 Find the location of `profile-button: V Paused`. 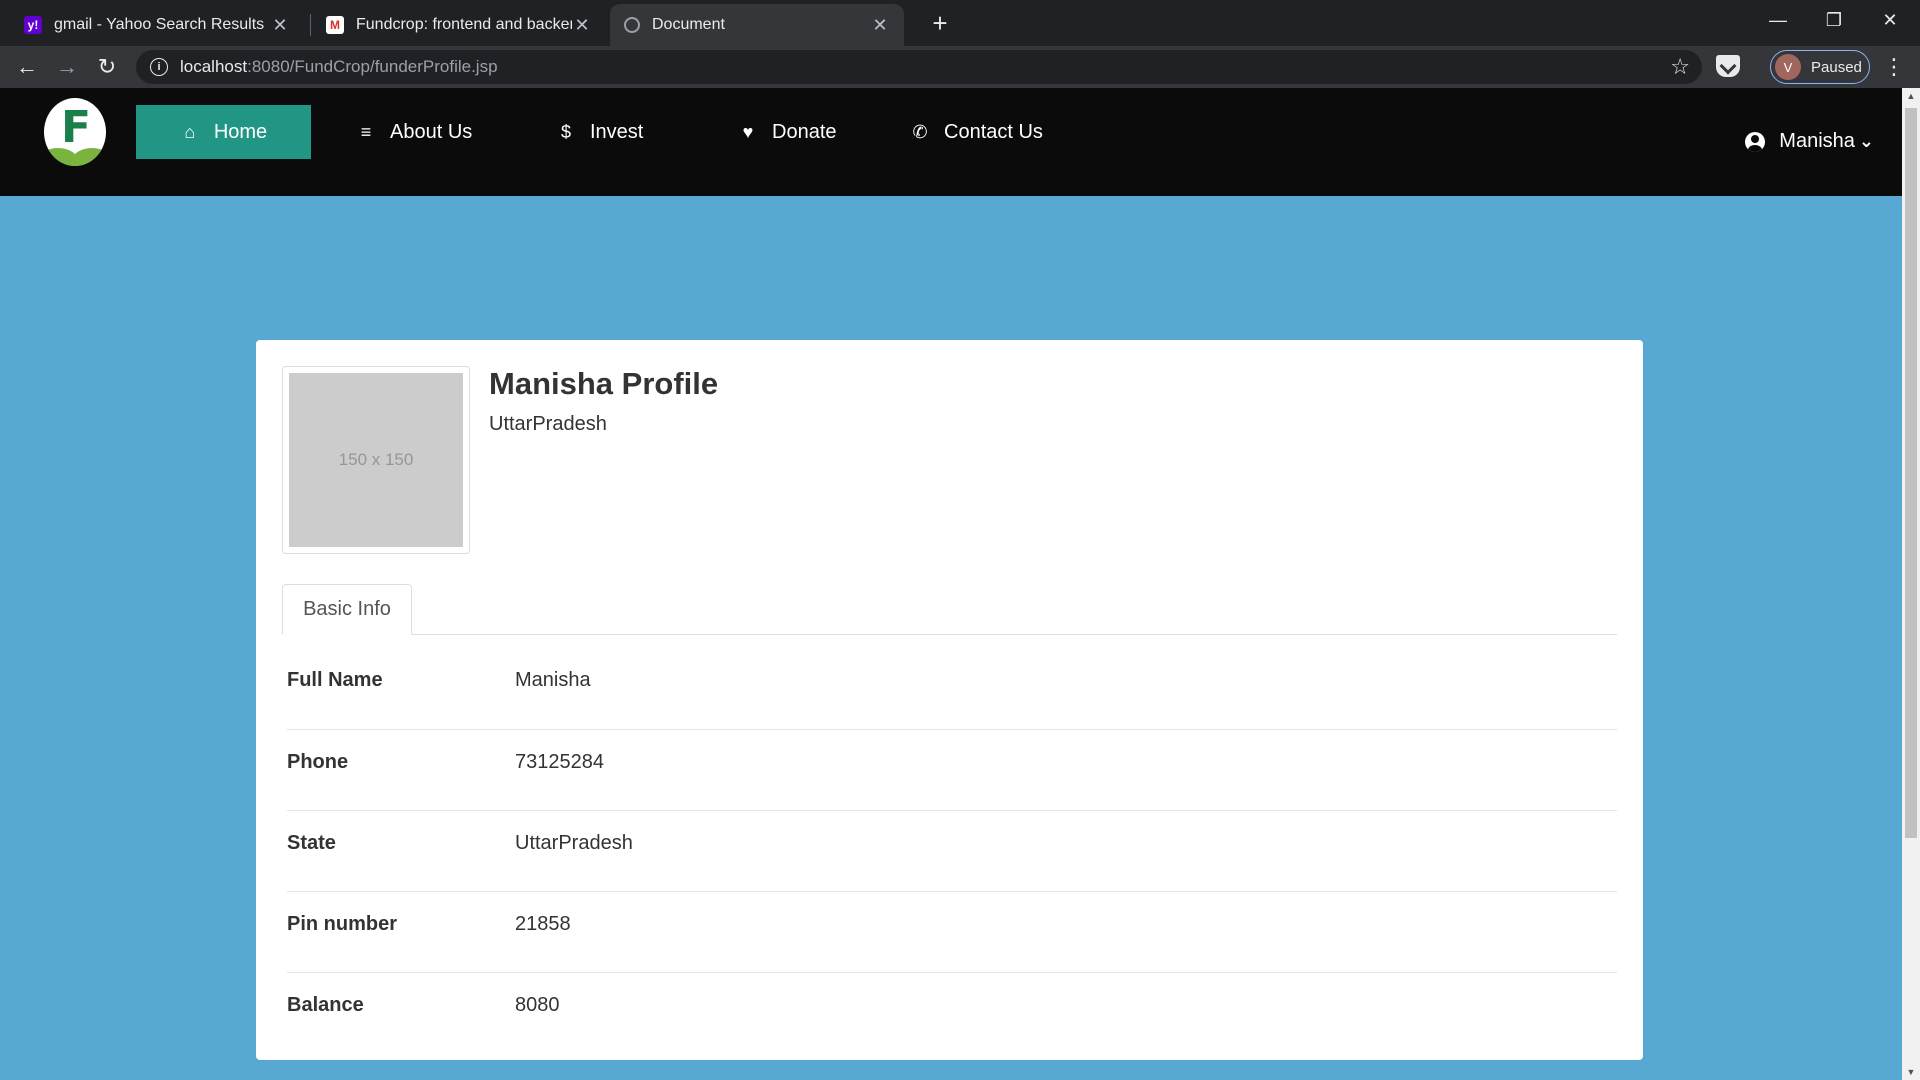

profile-button: V Paused is located at coordinates (1820, 67).